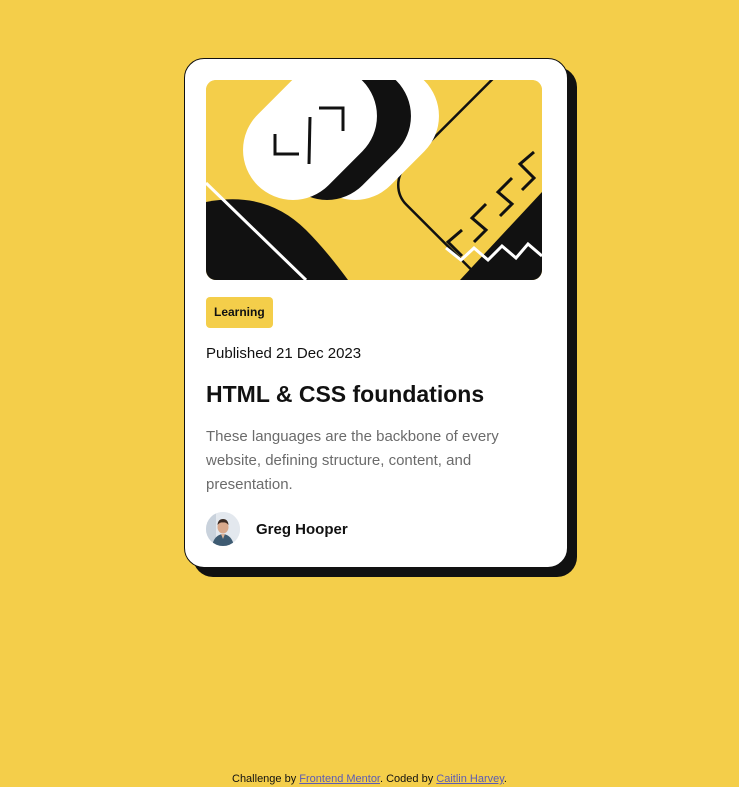 The height and width of the screenshot is (787, 739). What do you see at coordinates (223, 529) in the screenshot?
I see `avatar` at bounding box center [223, 529].